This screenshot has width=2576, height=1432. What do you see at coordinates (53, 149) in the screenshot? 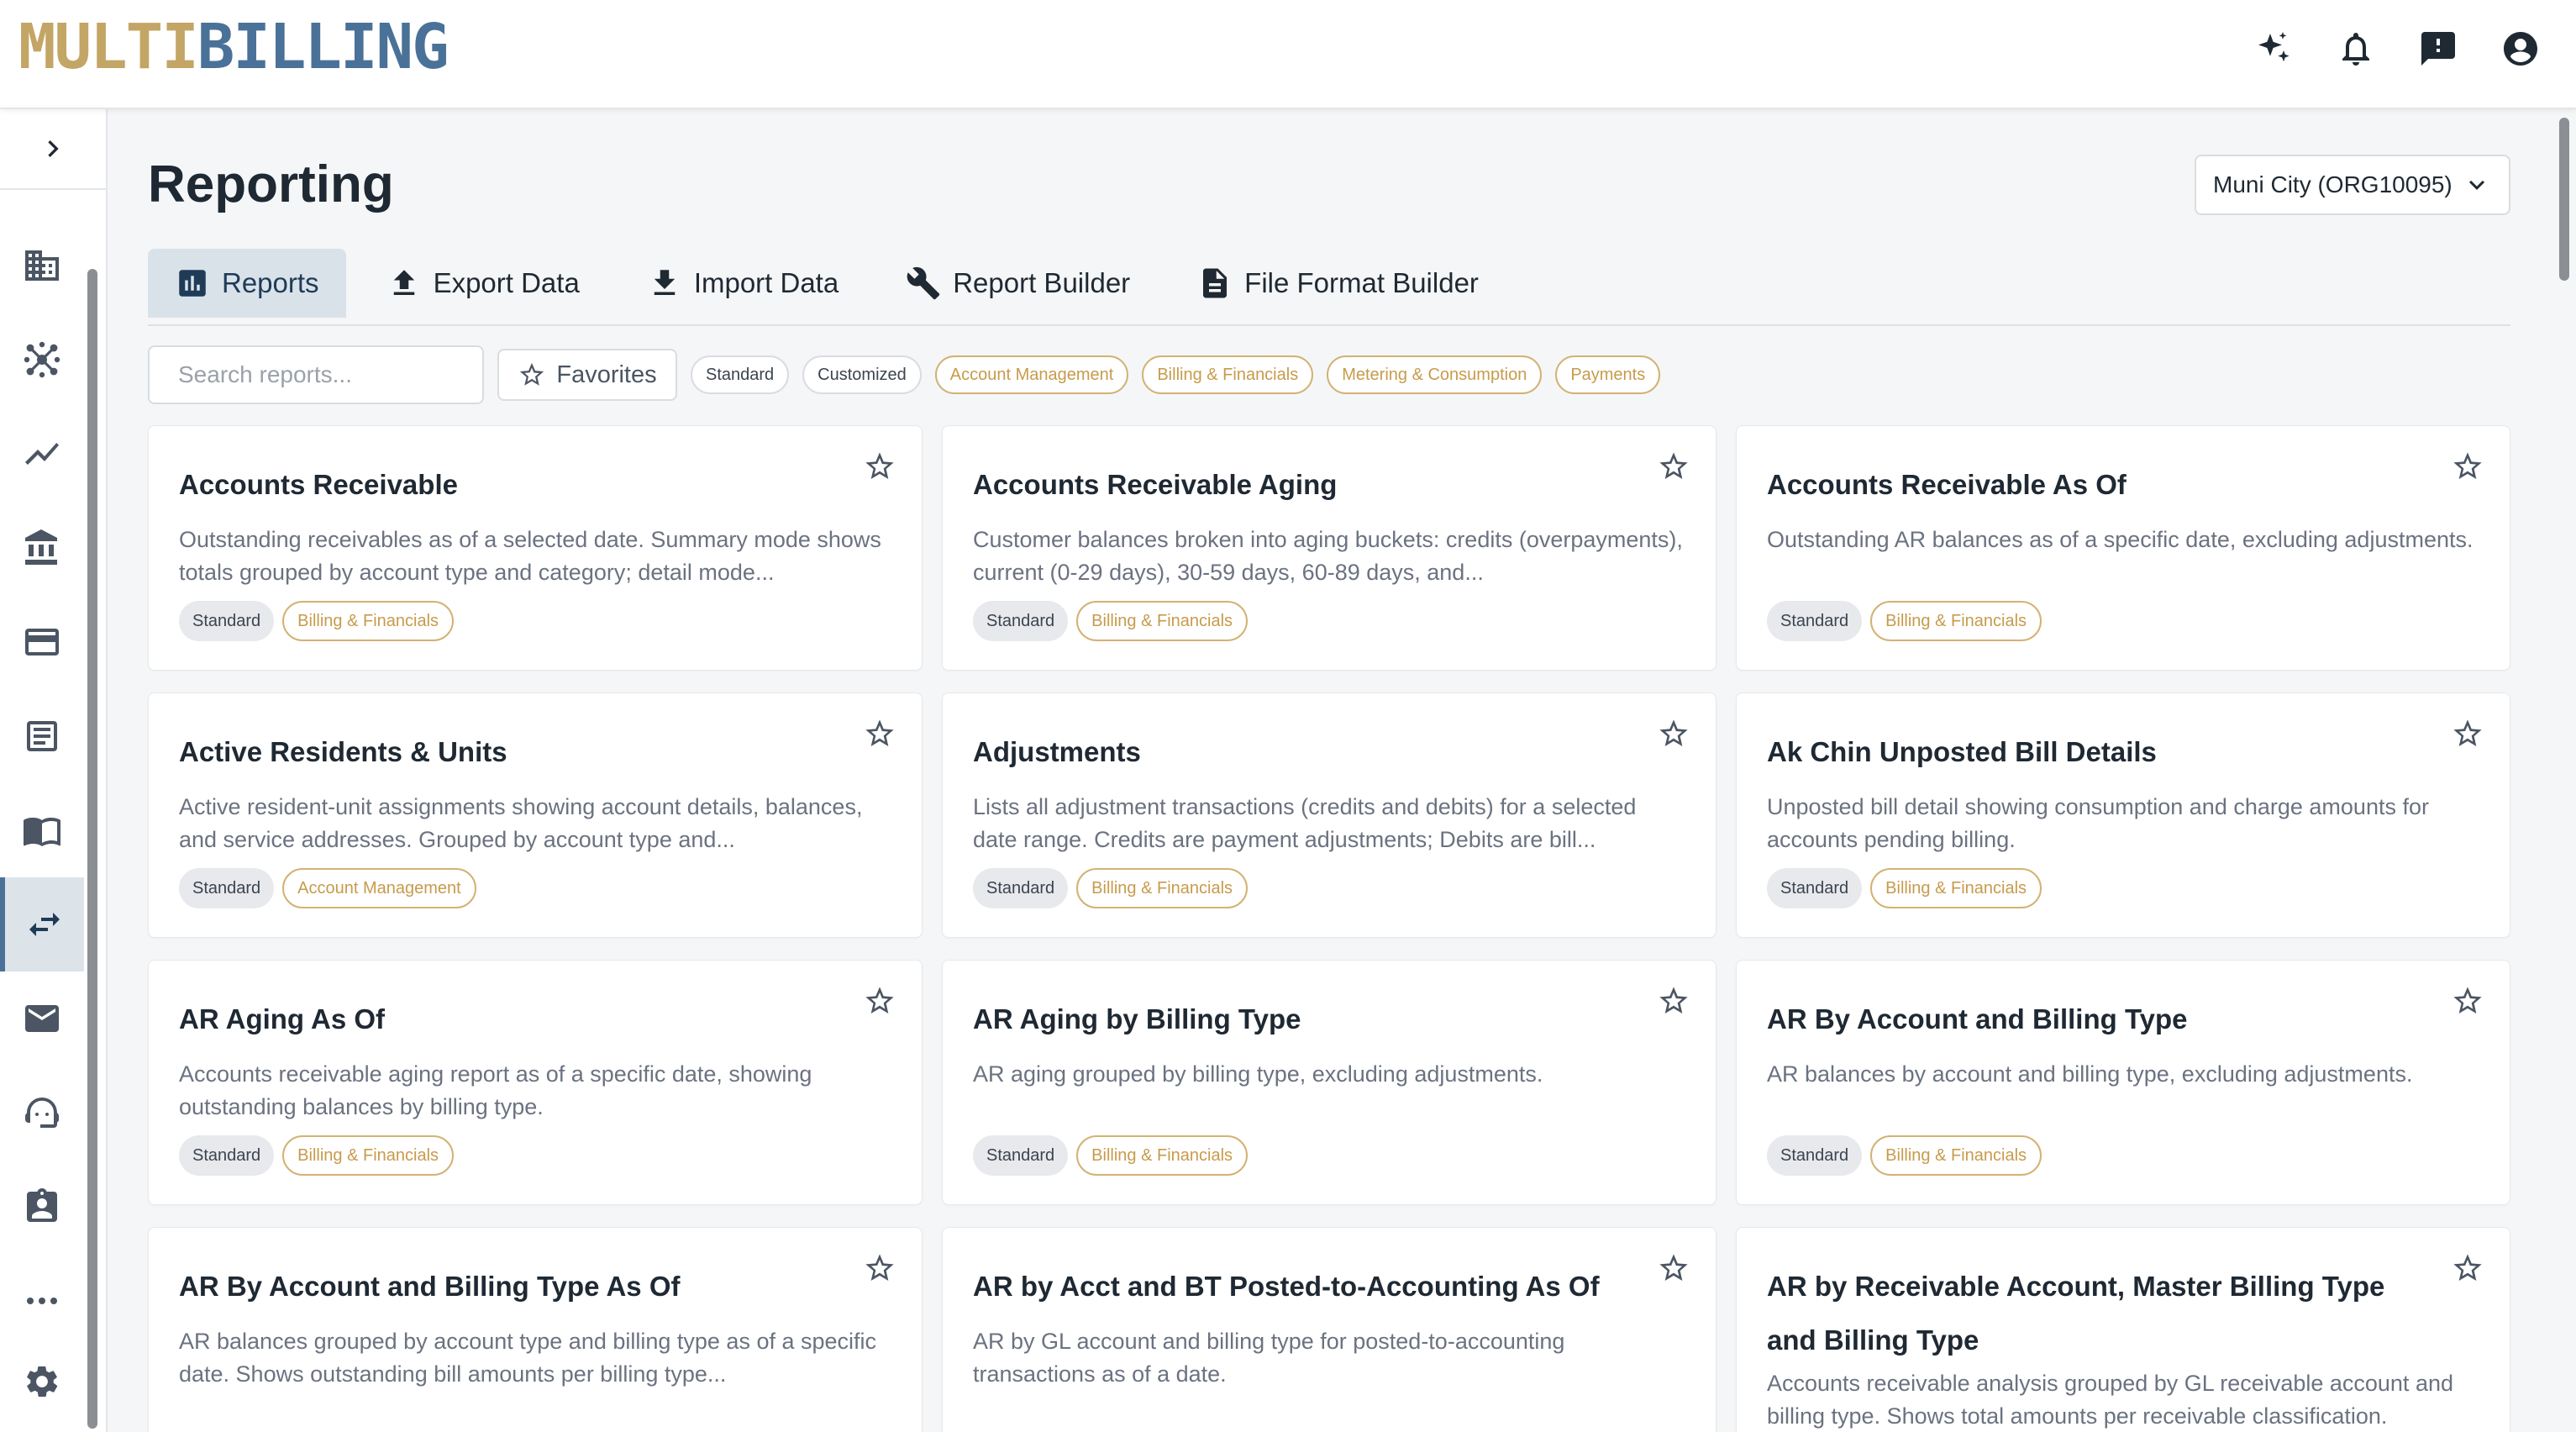
I see `sidebar-expand-button` at bounding box center [53, 149].